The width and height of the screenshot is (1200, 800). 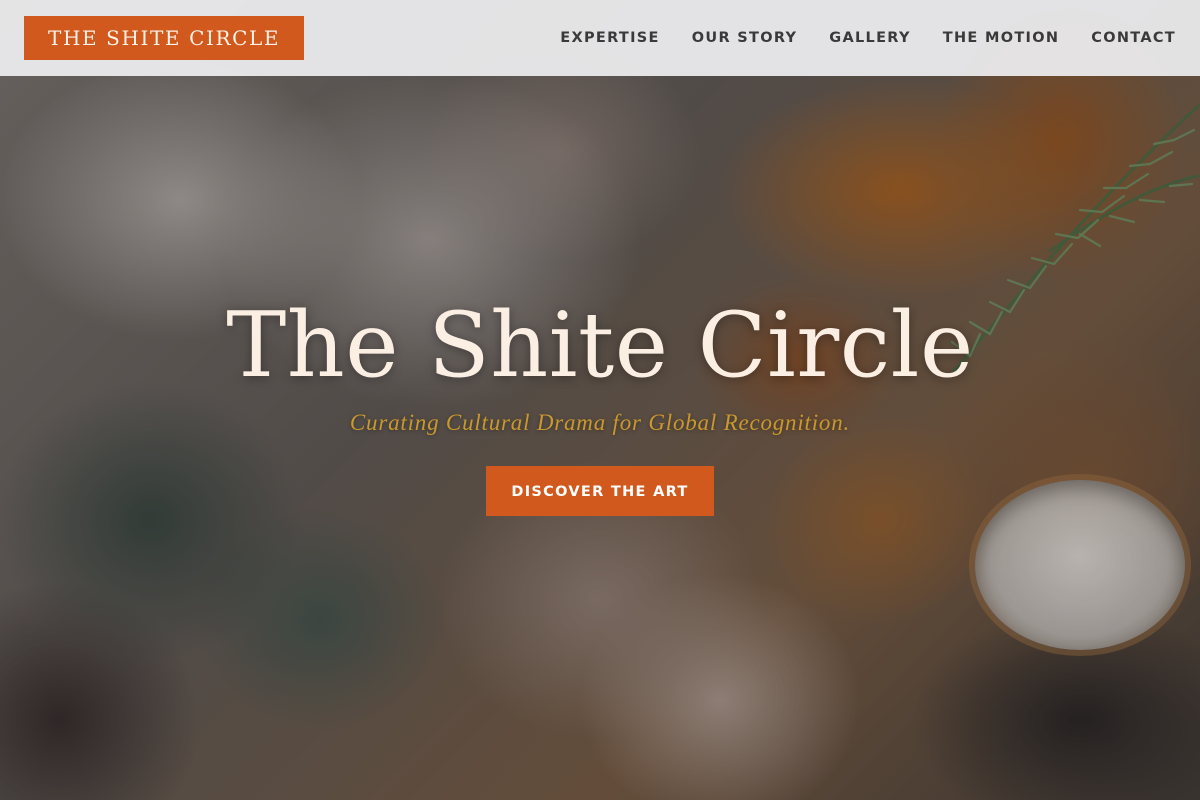 I want to click on nav-link-gallery: GALLERY, so click(x=869, y=38).